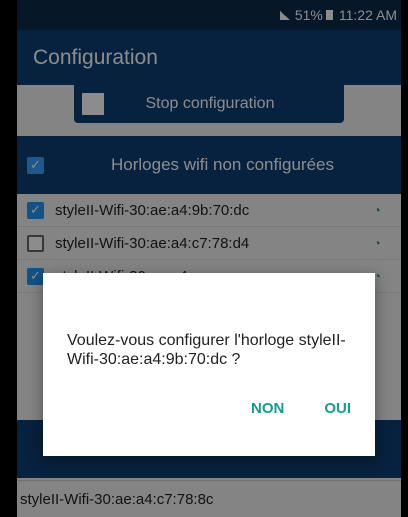 Image resolution: width=408 pixels, height=517 pixels. What do you see at coordinates (301, 408) in the screenshot?
I see `dialog-actions: NON OUI` at bounding box center [301, 408].